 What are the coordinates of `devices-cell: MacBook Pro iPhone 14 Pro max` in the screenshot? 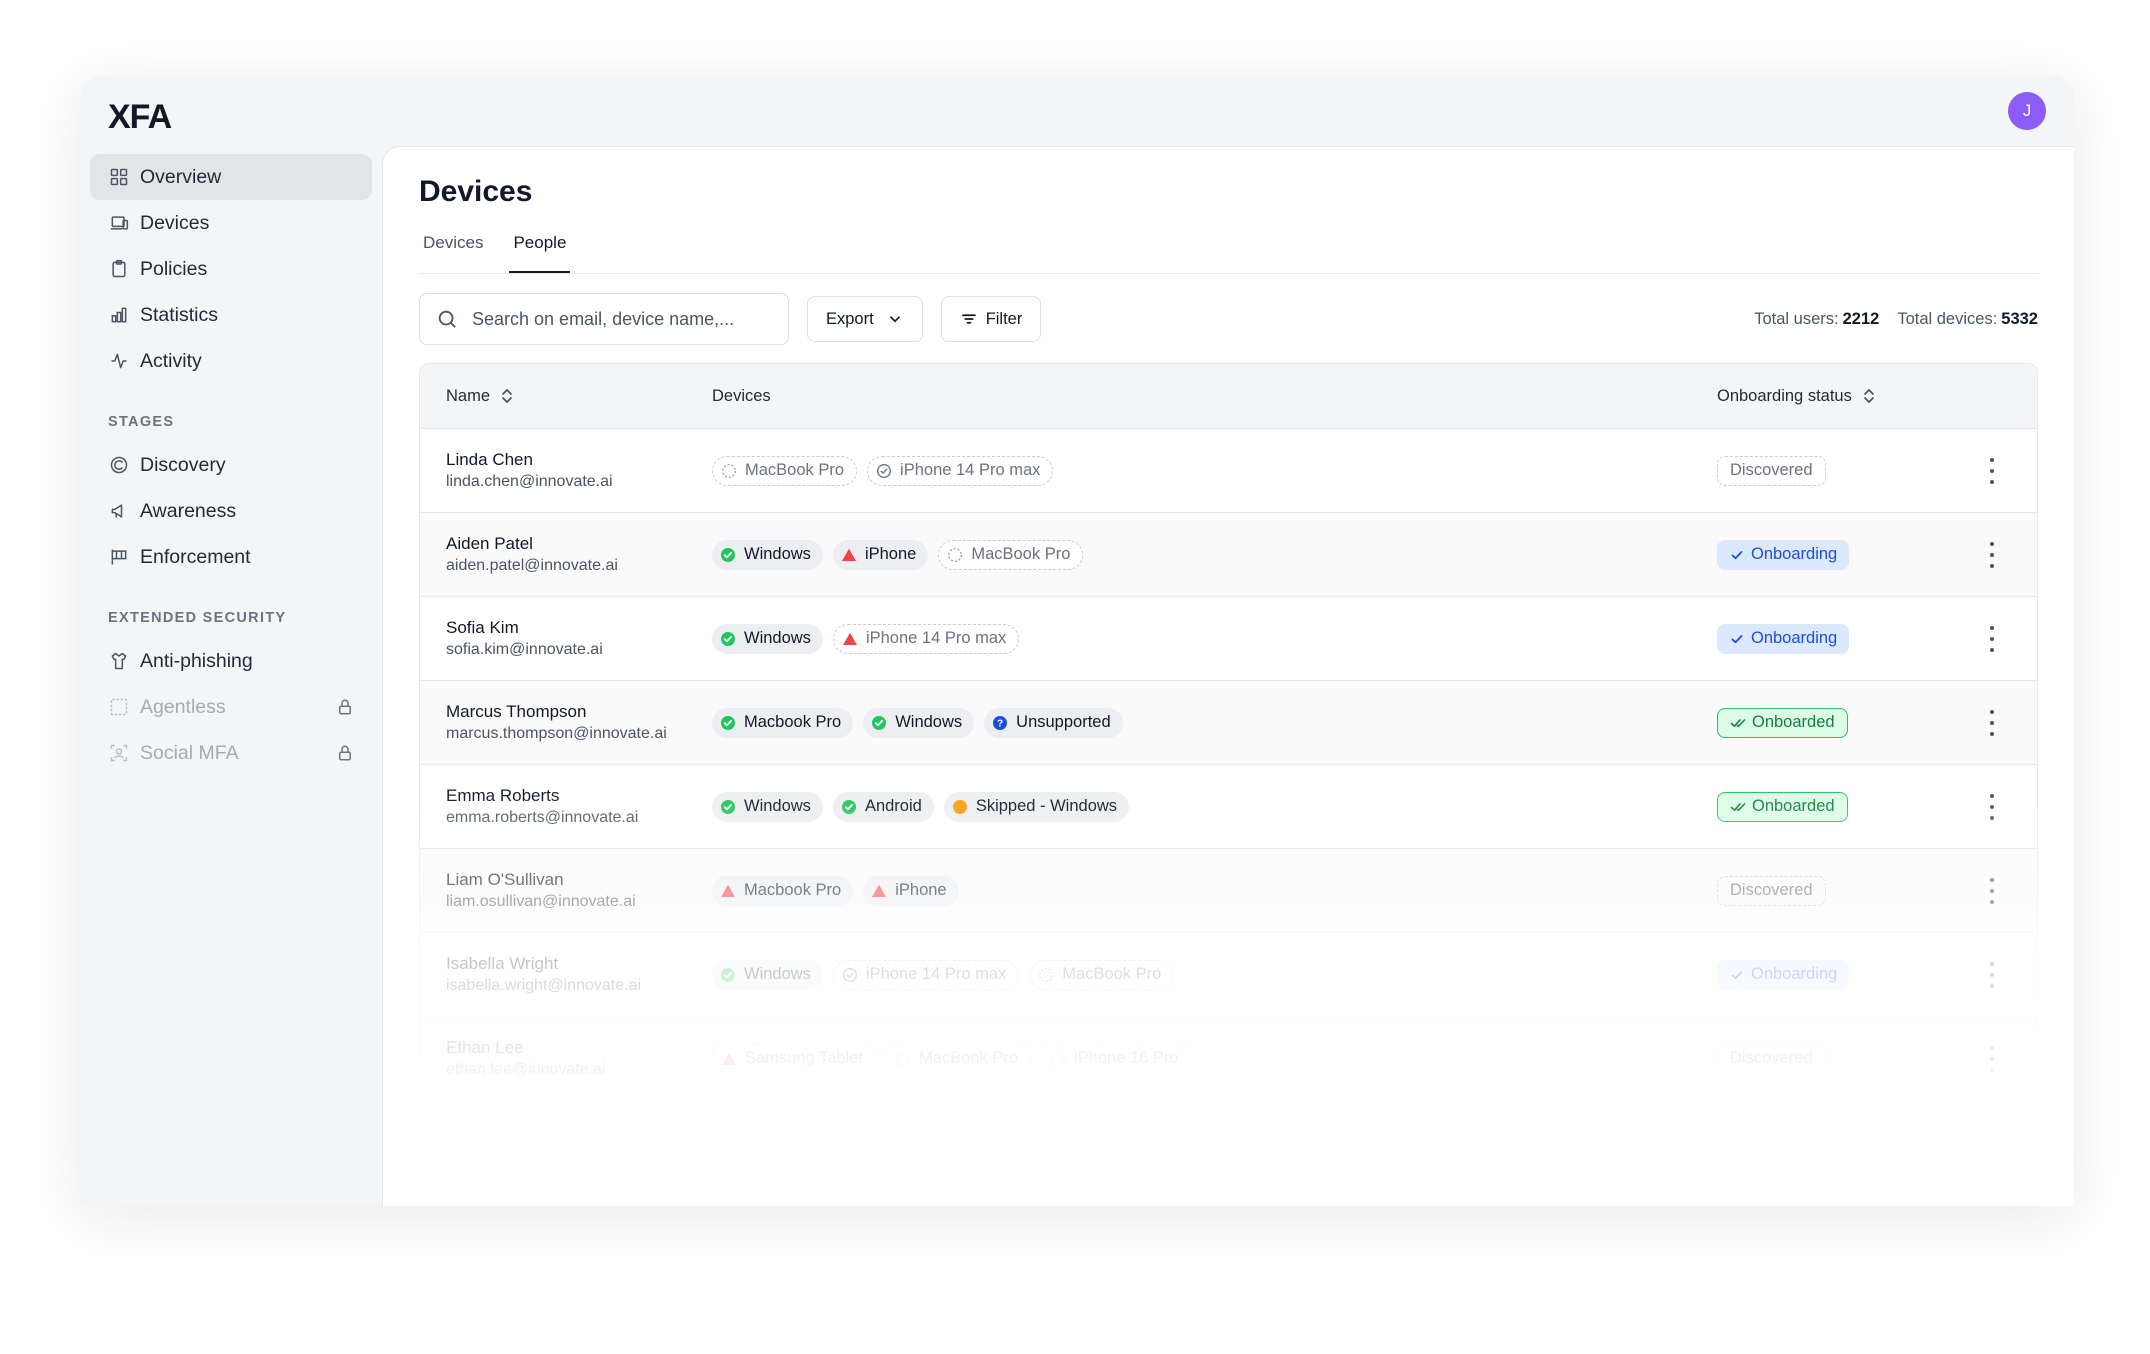 It's located at (1214, 470).